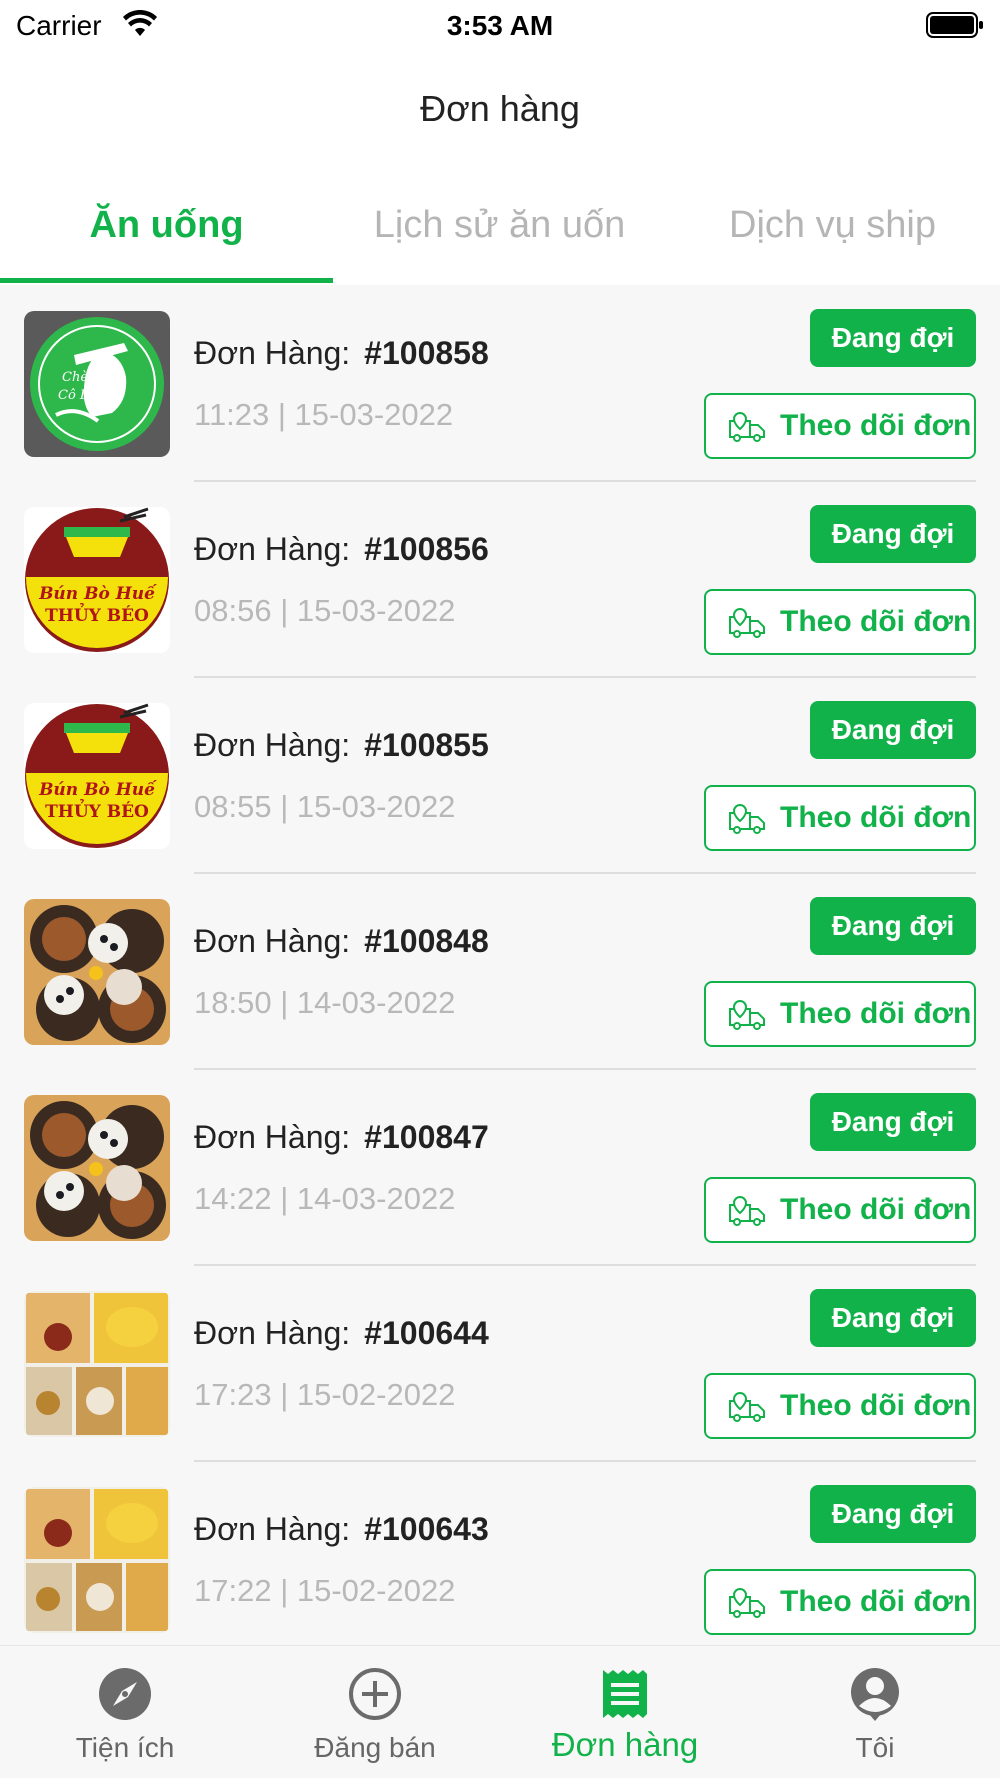 The image size is (1000, 1778). I want to click on tabbar-label: Tôi, so click(875, 1747).